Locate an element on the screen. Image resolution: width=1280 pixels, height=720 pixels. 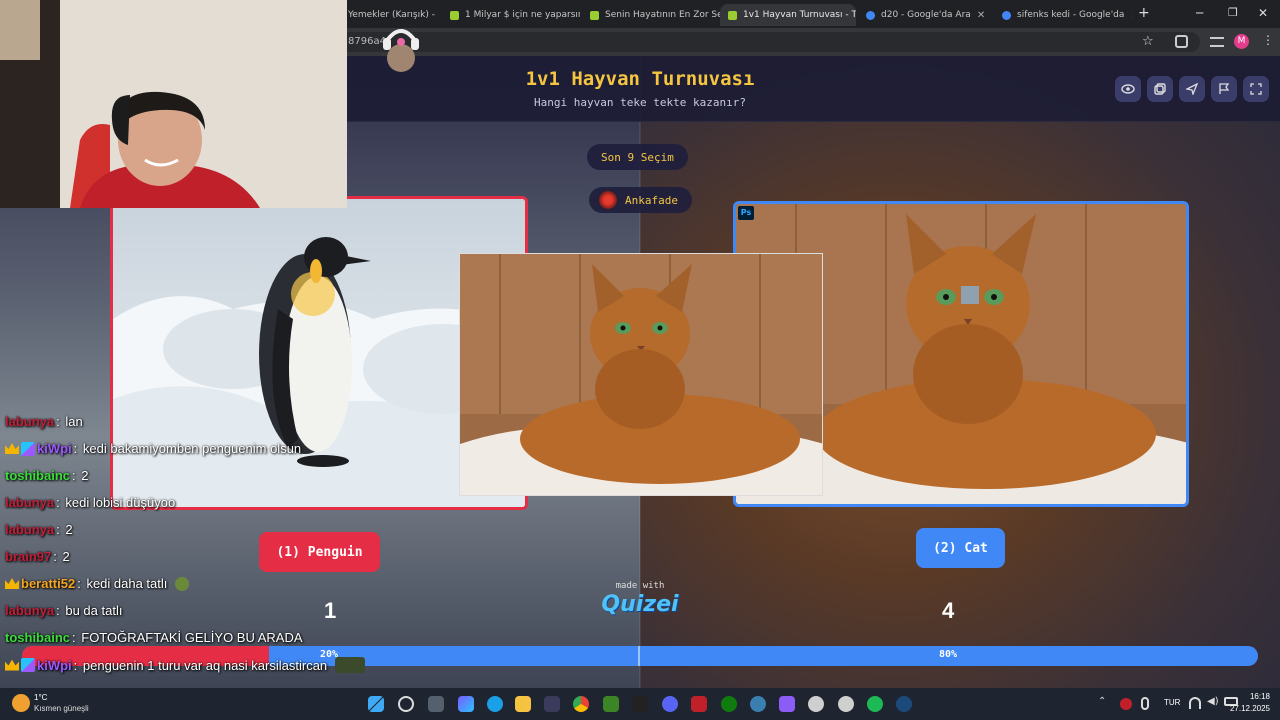
chat-message: toshibainc: FOTOĞRAFTAKİ GELİYO BU ARADA is located at coordinates (154, 637).